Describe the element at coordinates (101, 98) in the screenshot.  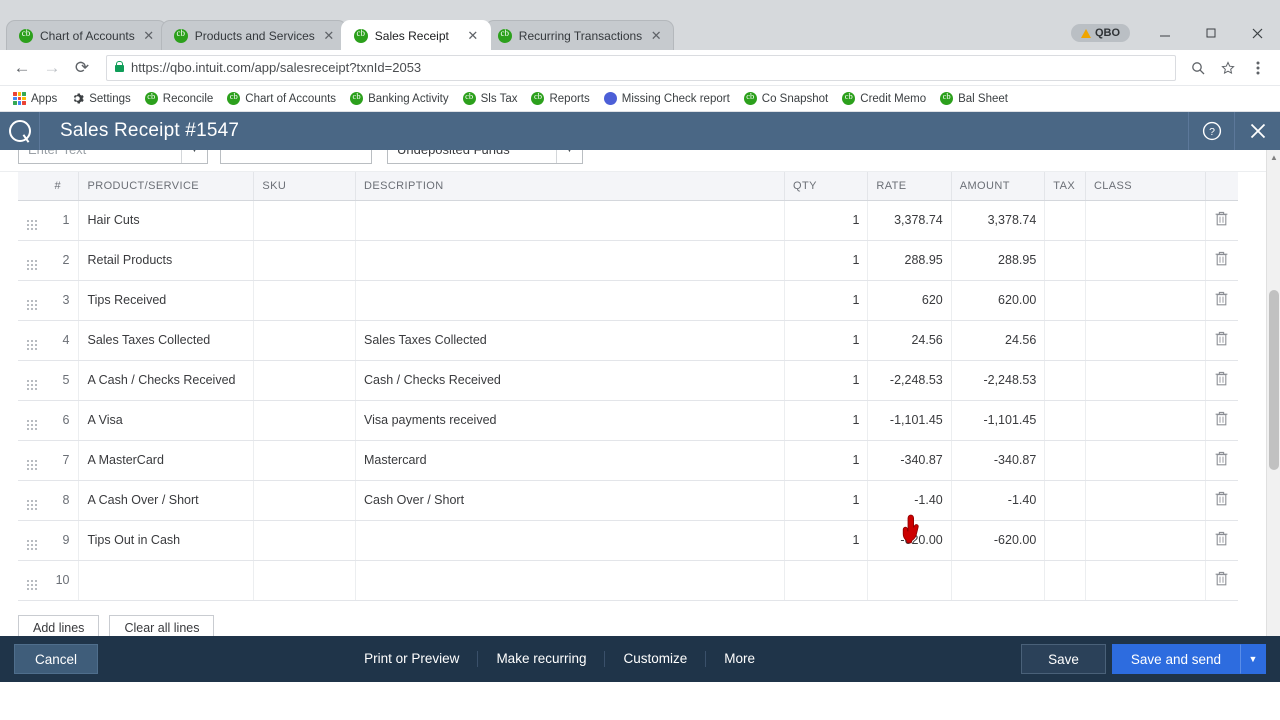
I see `bookmark-settings: Settings` at that location.